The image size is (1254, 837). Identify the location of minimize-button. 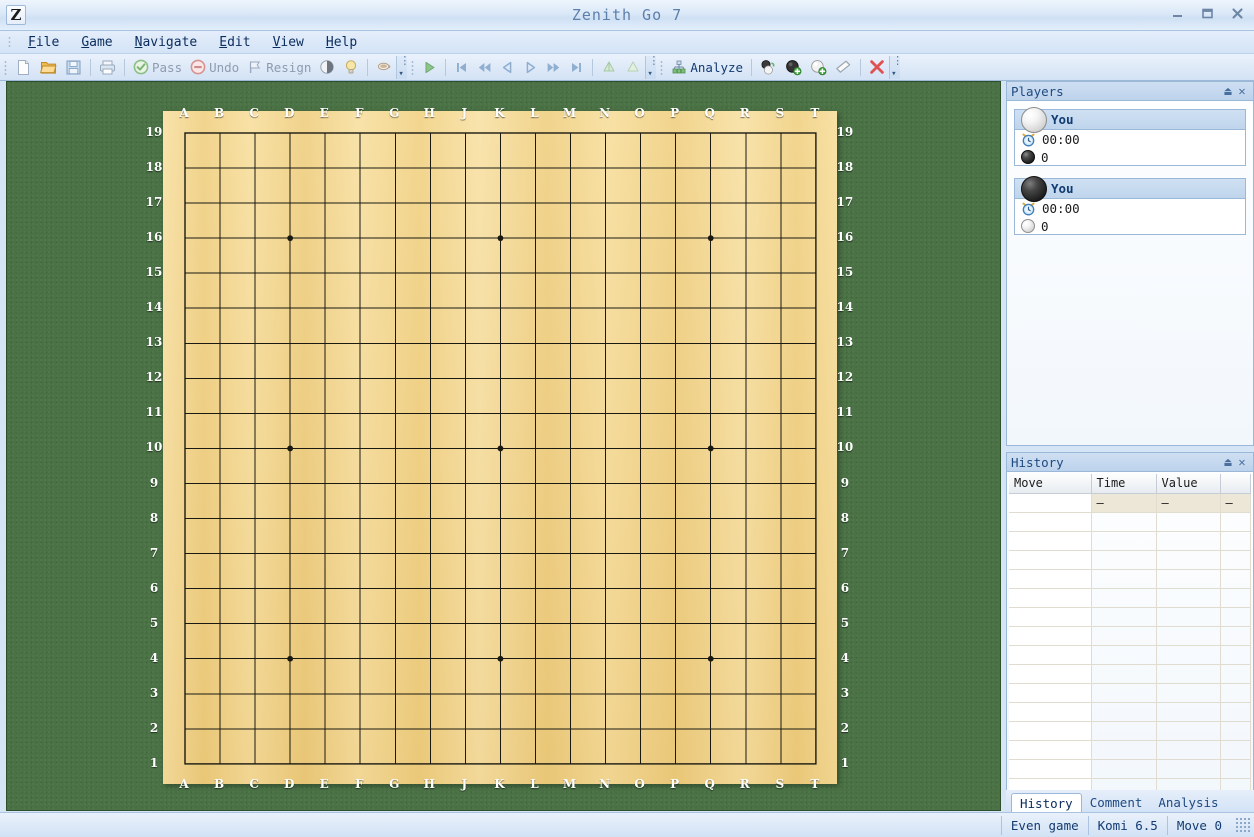
(1177, 13).